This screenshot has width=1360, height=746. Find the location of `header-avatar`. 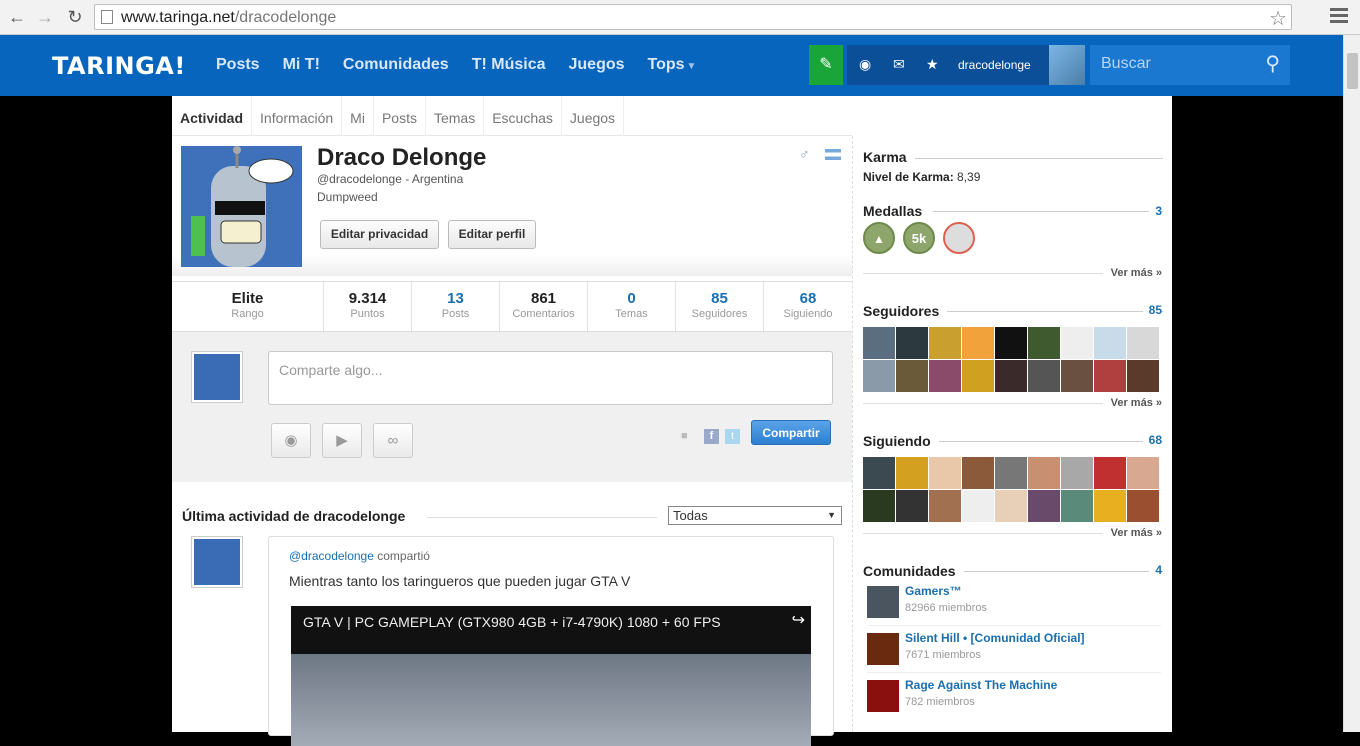

header-avatar is located at coordinates (1067, 65).